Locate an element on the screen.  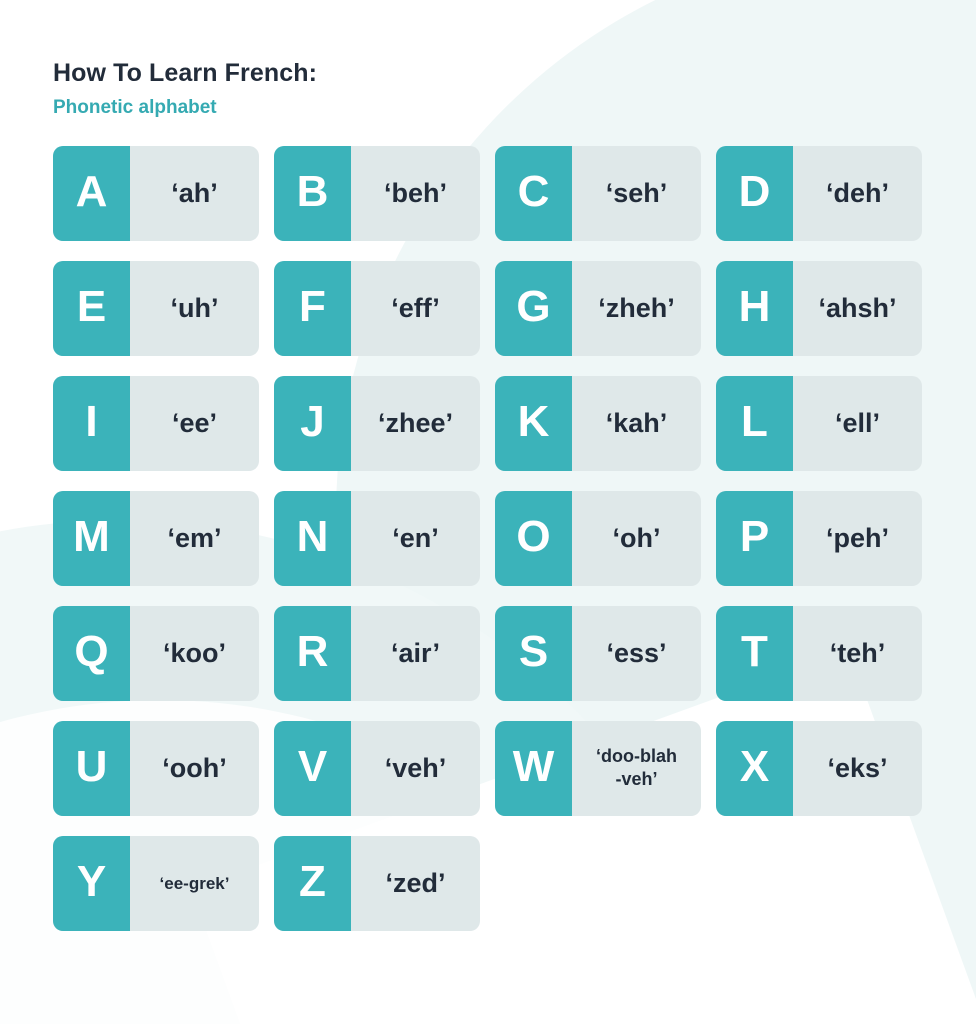
letter-card-x: X ‘eks’ is located at coordinates (819, 768).